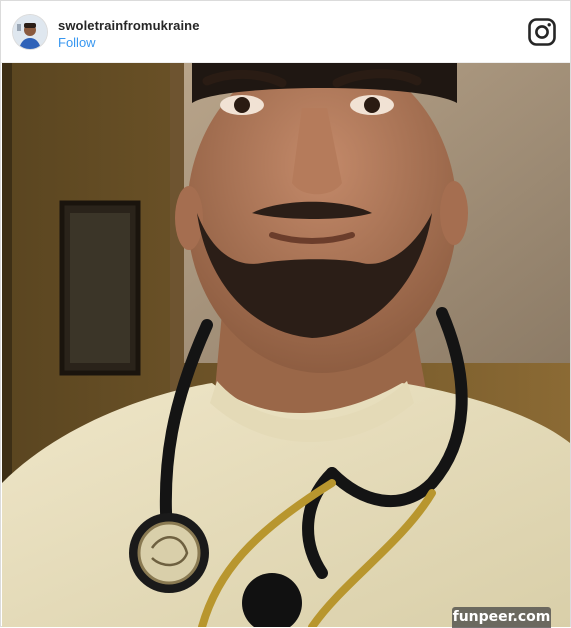 This screenshot has width=571, height=628. Describe the element at coordinates (30, 32) in the screenshot. I see `avatar` at that location.